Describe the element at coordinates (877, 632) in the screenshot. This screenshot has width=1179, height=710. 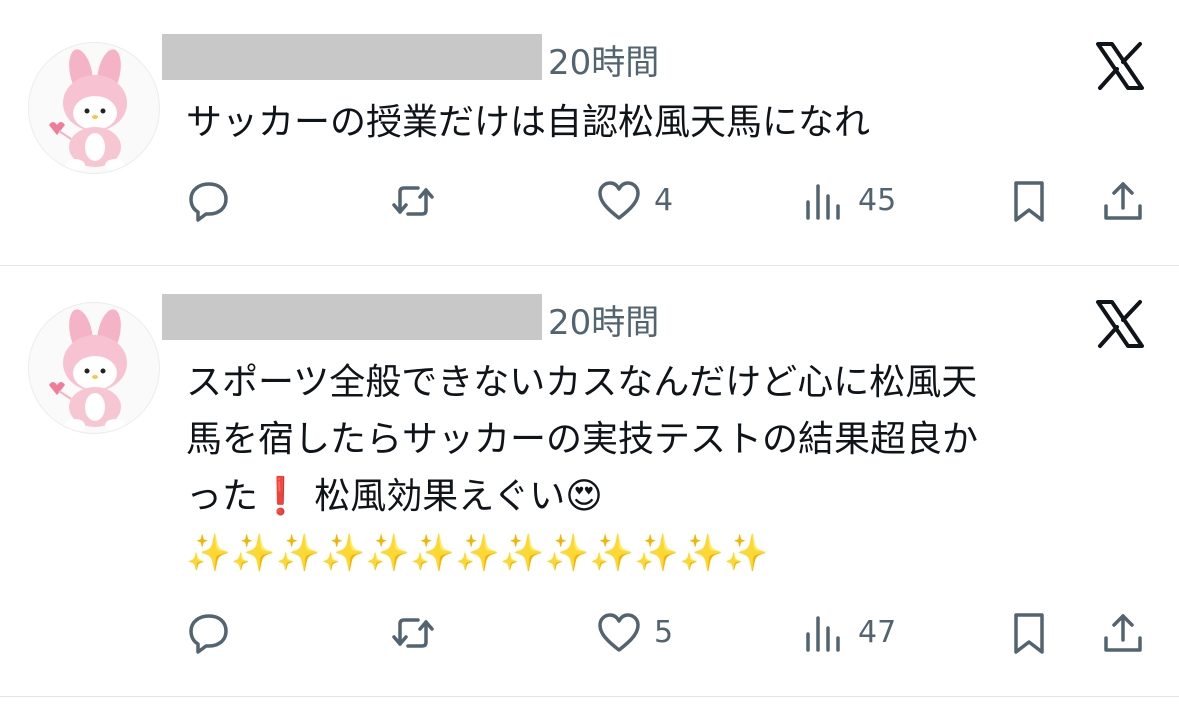
I see `view-count: 47` at that location.